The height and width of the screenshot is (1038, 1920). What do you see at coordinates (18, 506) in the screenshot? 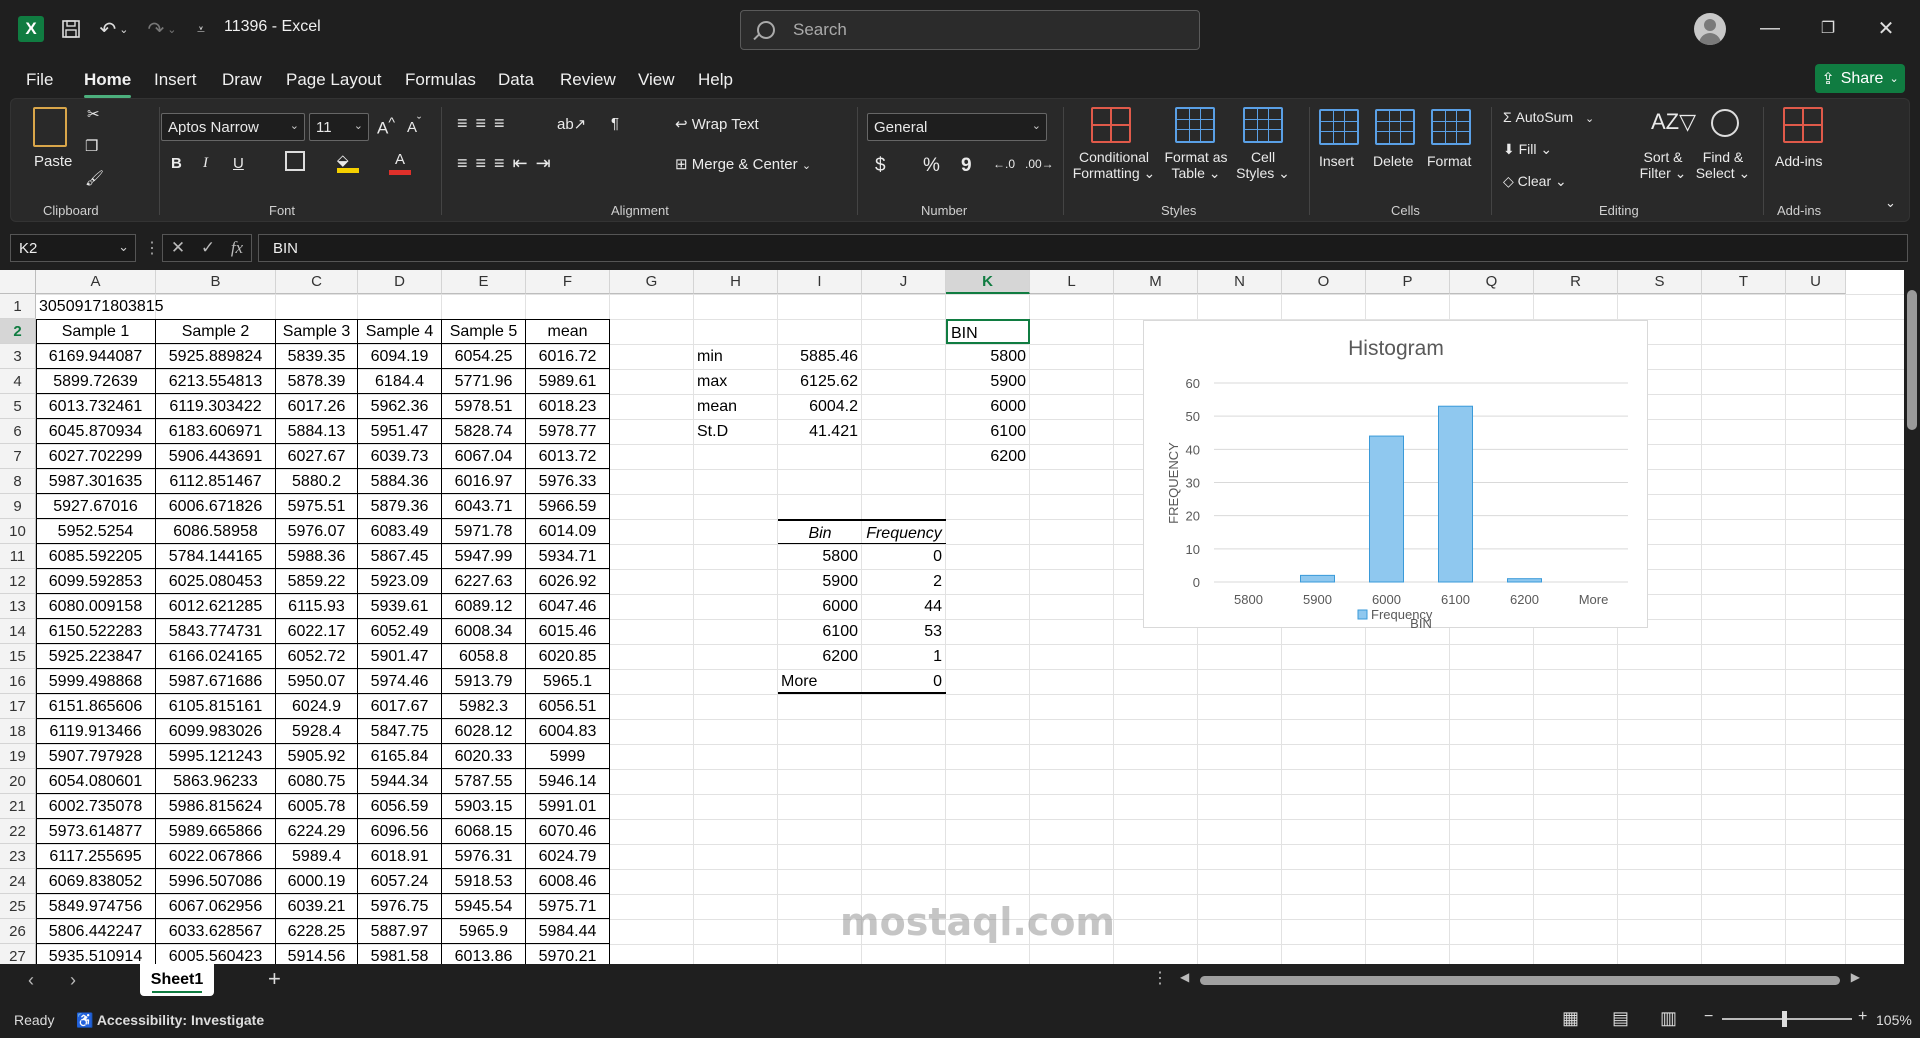
I see `row-header: 9` at bounding box center [18, 506].